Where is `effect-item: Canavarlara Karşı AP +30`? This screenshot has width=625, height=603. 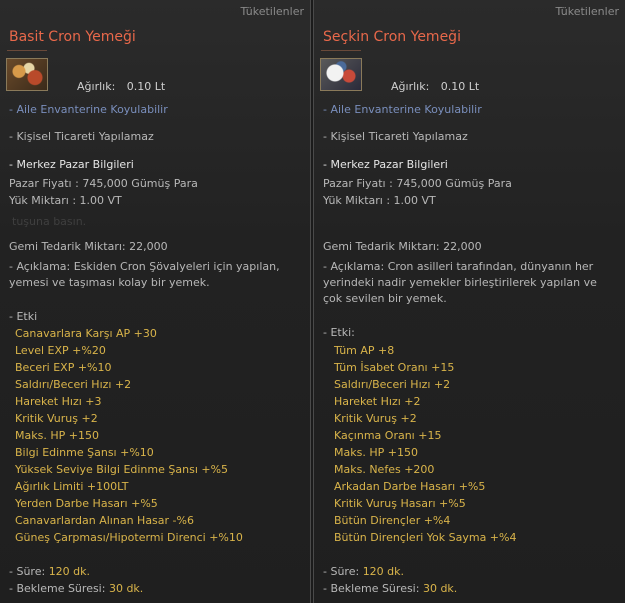
effect-item: Canavarlara Karşı AP +30 is located at coordinates (86, 333).